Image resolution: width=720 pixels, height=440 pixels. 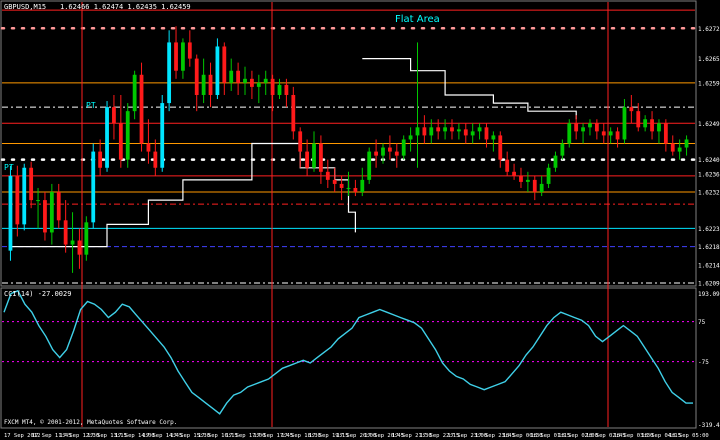 I want to click on x-tick-label-24: 18 Sep 05:00, so click(x=689, y=436).